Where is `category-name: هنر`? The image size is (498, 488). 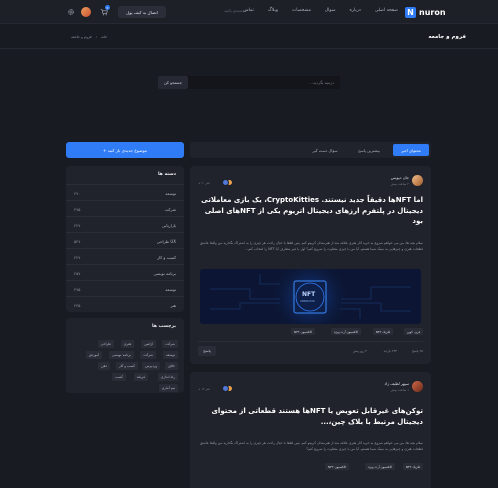
category-name: هنر is located at coordinates (173, 305).